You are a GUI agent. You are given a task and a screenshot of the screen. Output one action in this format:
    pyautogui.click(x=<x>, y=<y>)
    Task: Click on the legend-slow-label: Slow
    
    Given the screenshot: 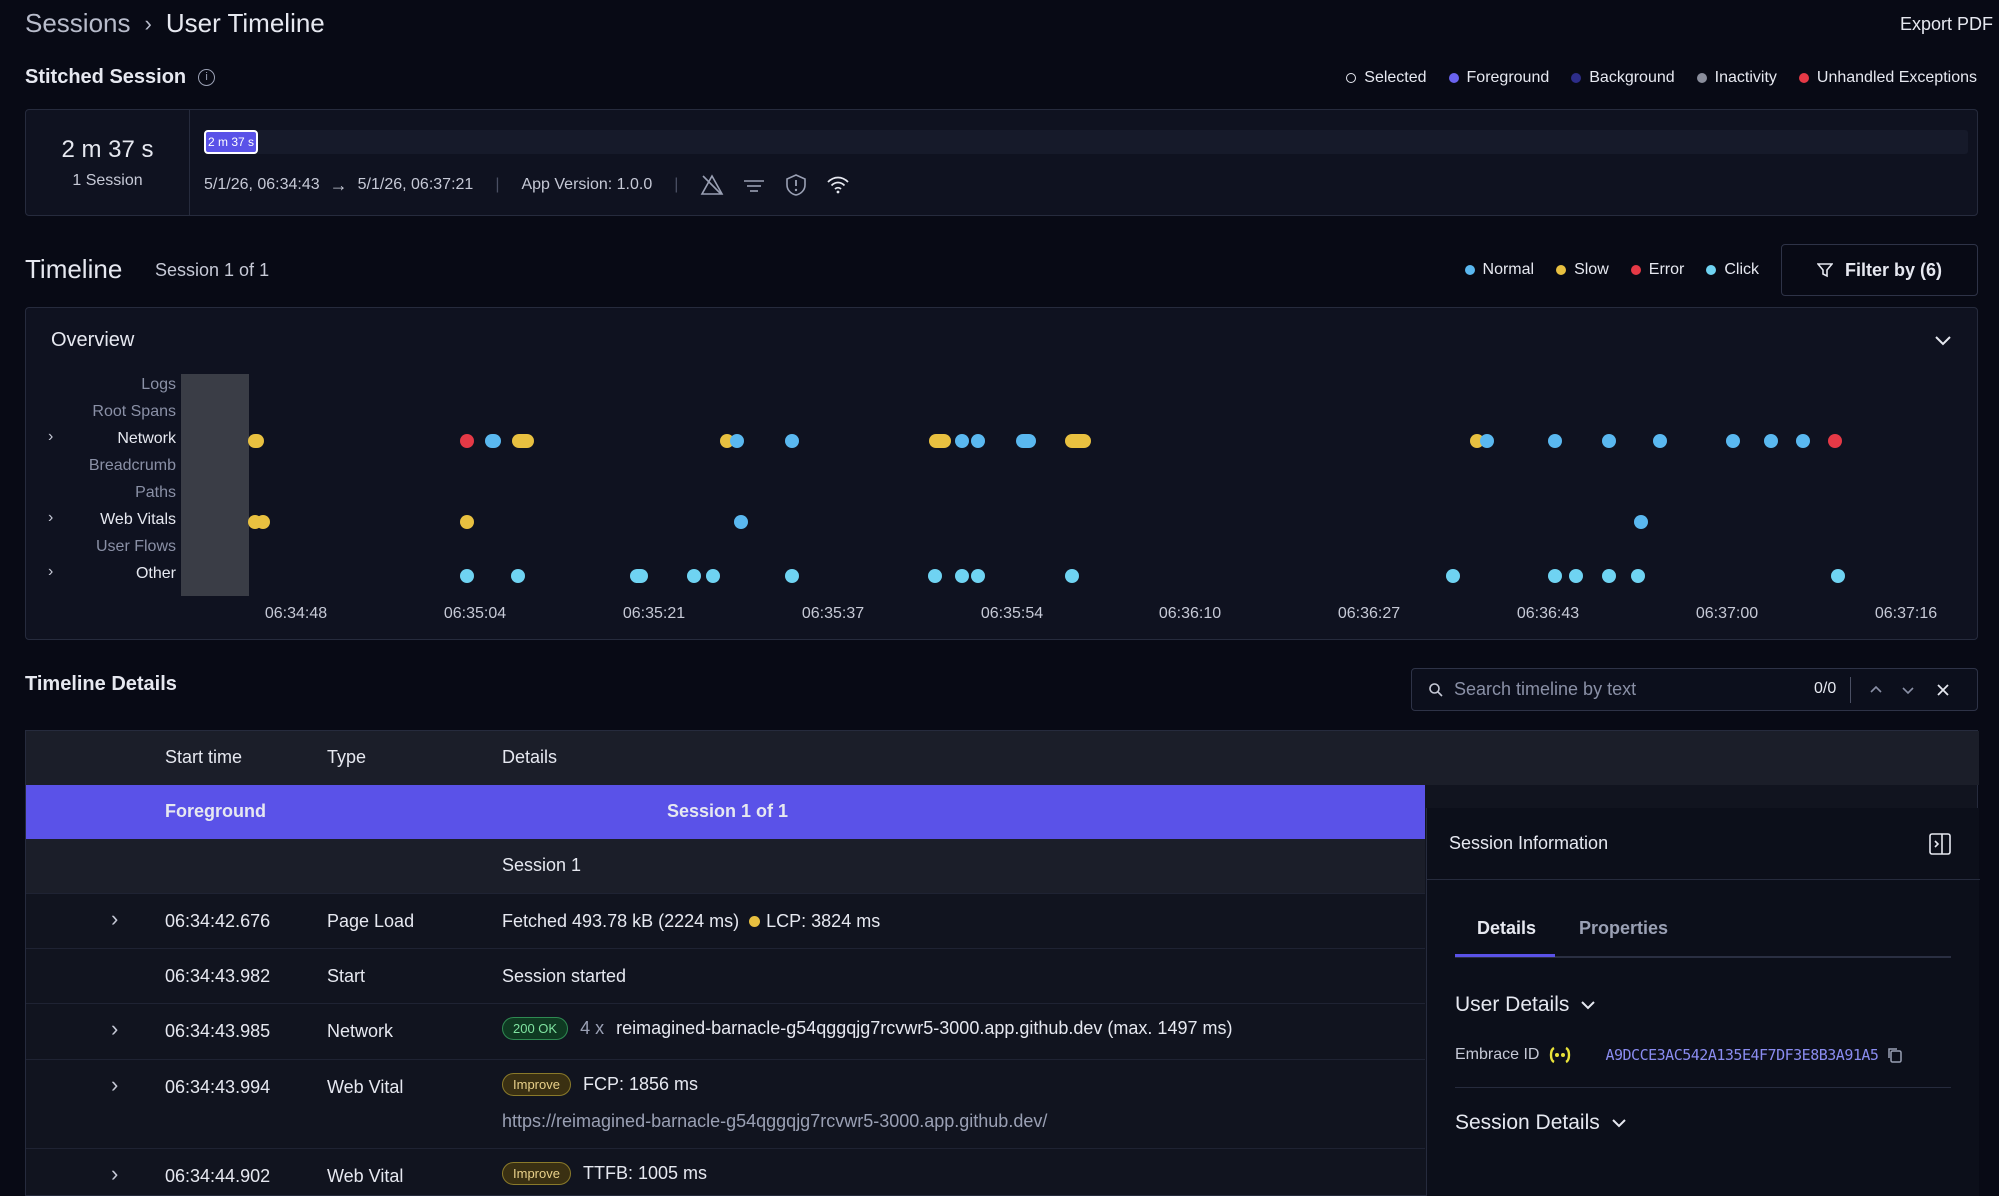 What is the action you would take?
    pyautogui.click(x=1591, y=269)
    